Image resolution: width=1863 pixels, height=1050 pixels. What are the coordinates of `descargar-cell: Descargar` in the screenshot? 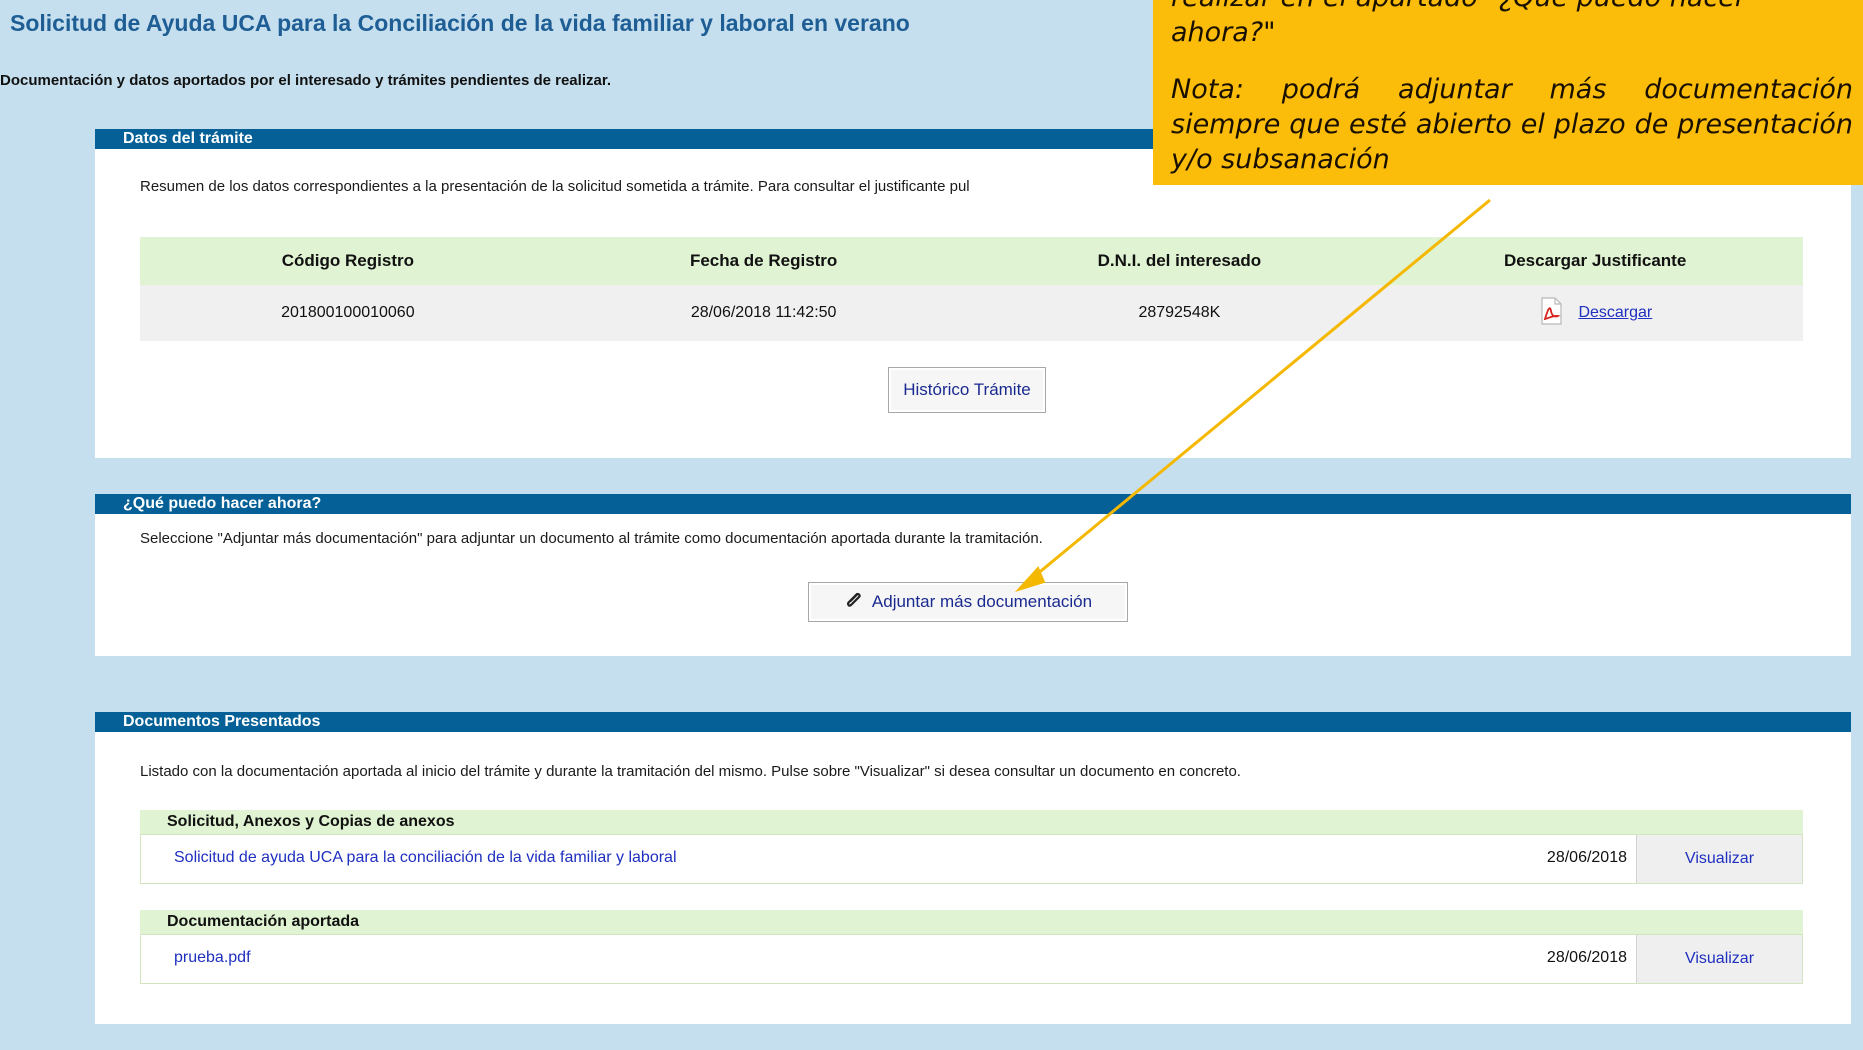 It's located at (1595, 313).